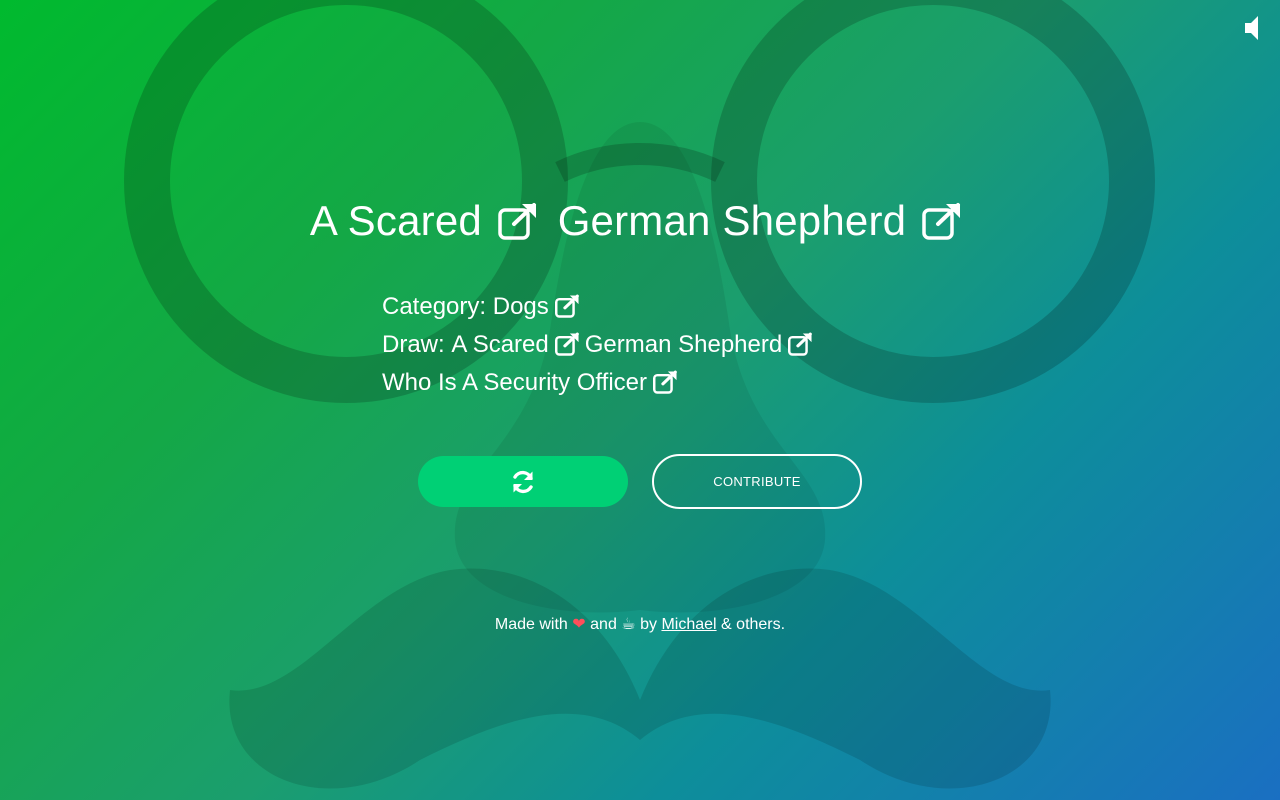 The height and width of the screenshot is (800, 1280). What do you see at coordinates (628, 624) in the screenshot?
I see `coffee-icon: ☕` at bounding box center [628, 624].